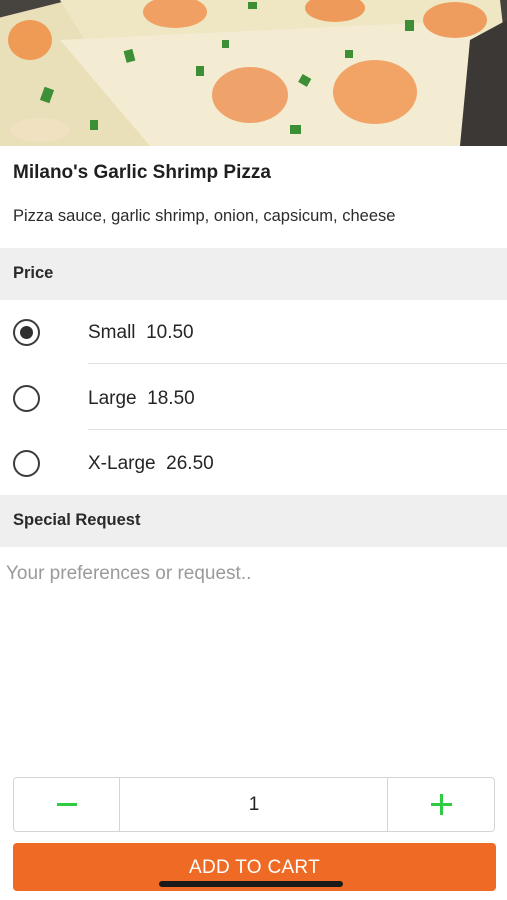  Describe the element at coordinates (142, 172) in the screenshot. I see `product-title: Milano's Garlic Shrimp Pizza` at that location.